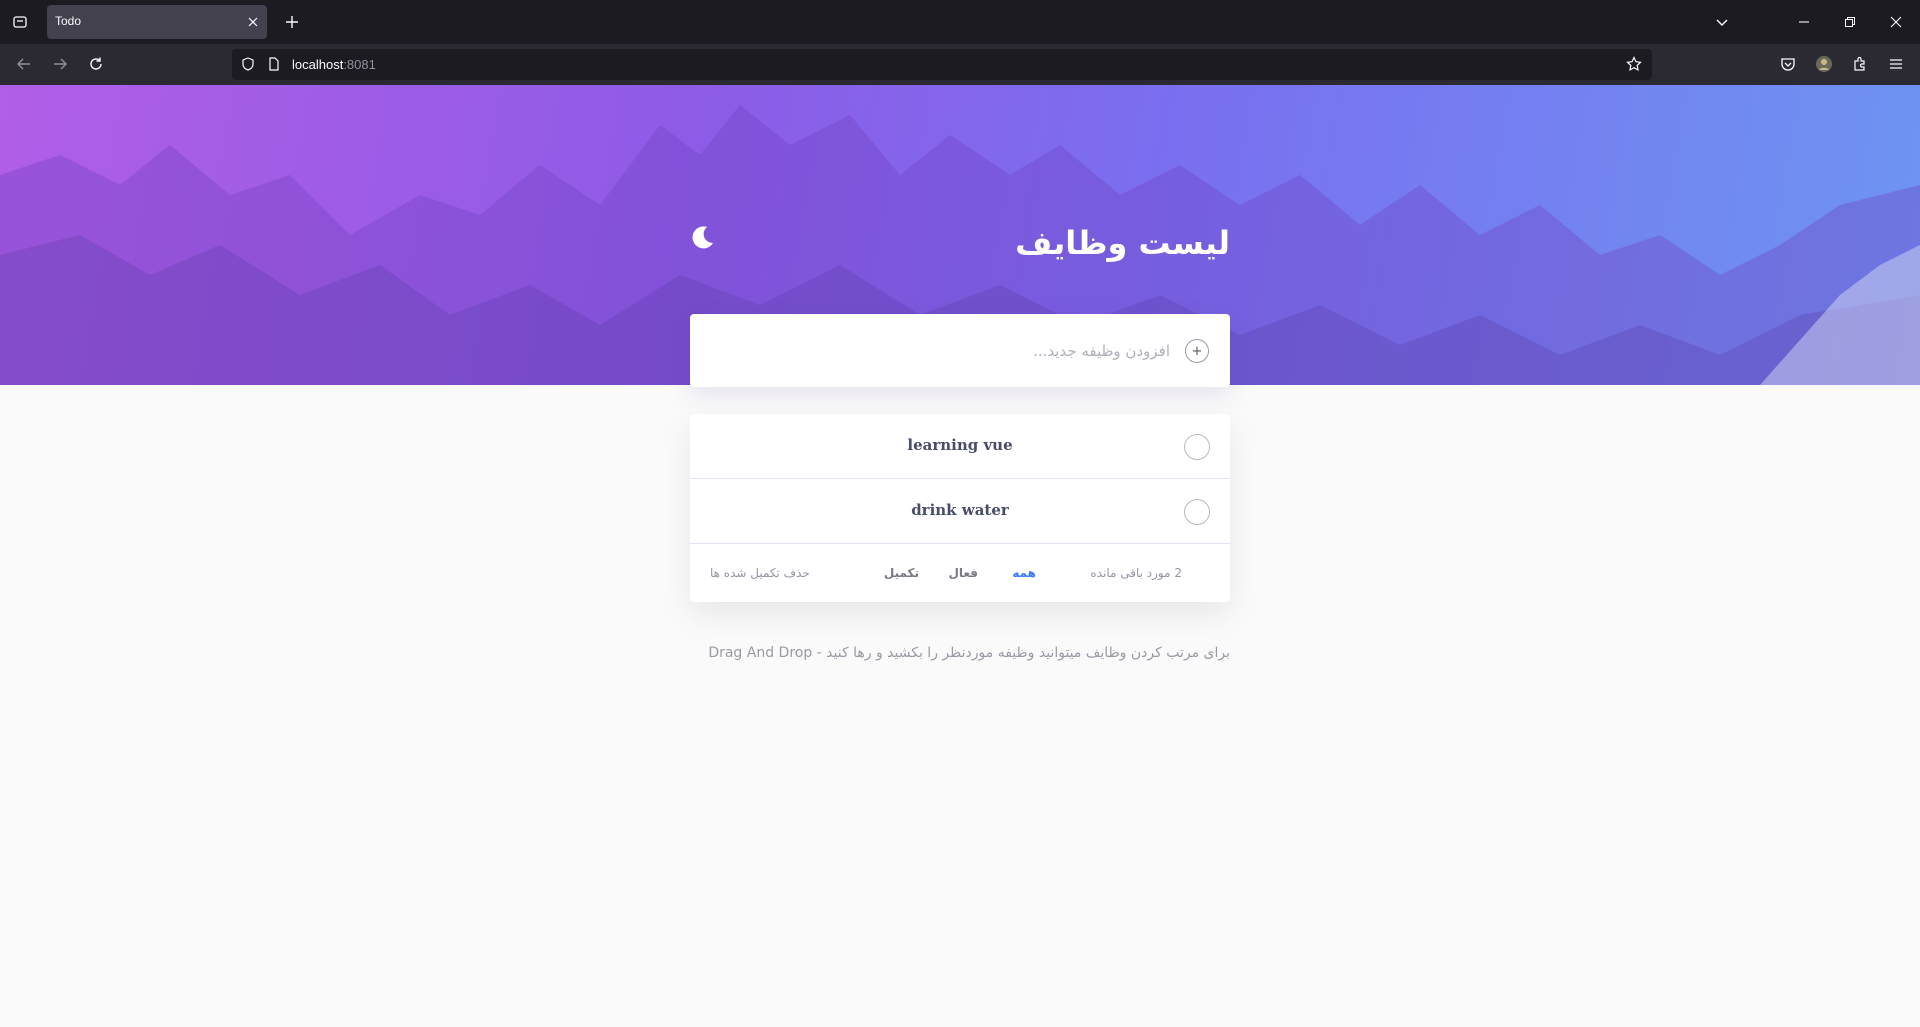  What do you see at coordinates (760, 573) in the screenshot?
I see `clear-completed-button: حذف تکمیل شده ها` at bounding box center [760, 573].